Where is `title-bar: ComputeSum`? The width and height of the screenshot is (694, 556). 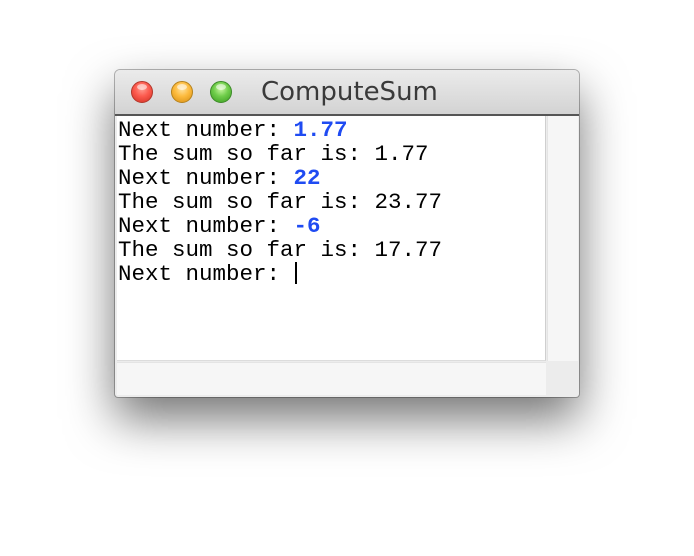 title-bar: ComputeSum is located at coordinates (347, 92).